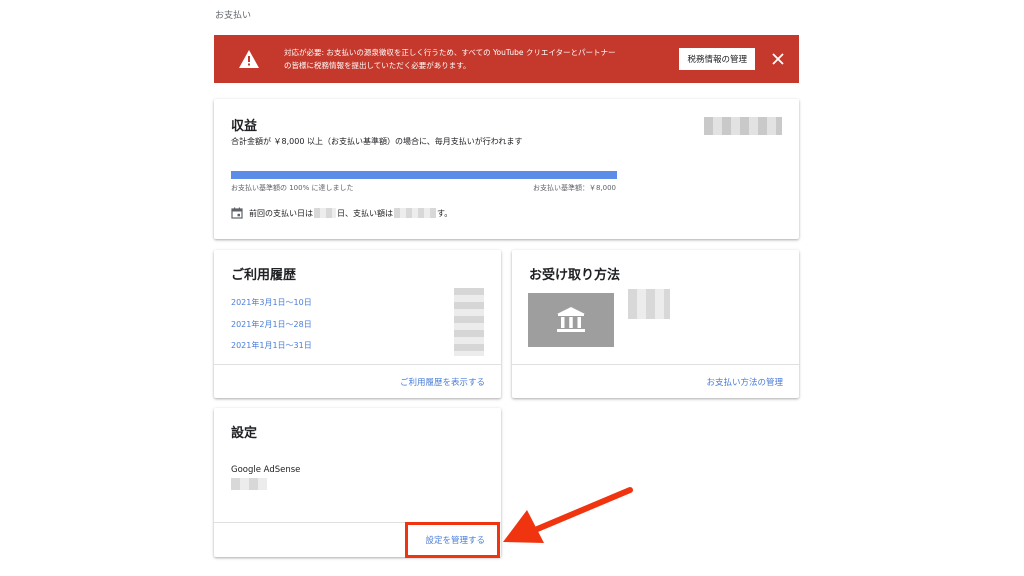 The height and width of the screenshot is (576, 1024). Describe the element at coordinates (445, 213) in the screenshot. I see `last-payment-suffix: す。` at that location.